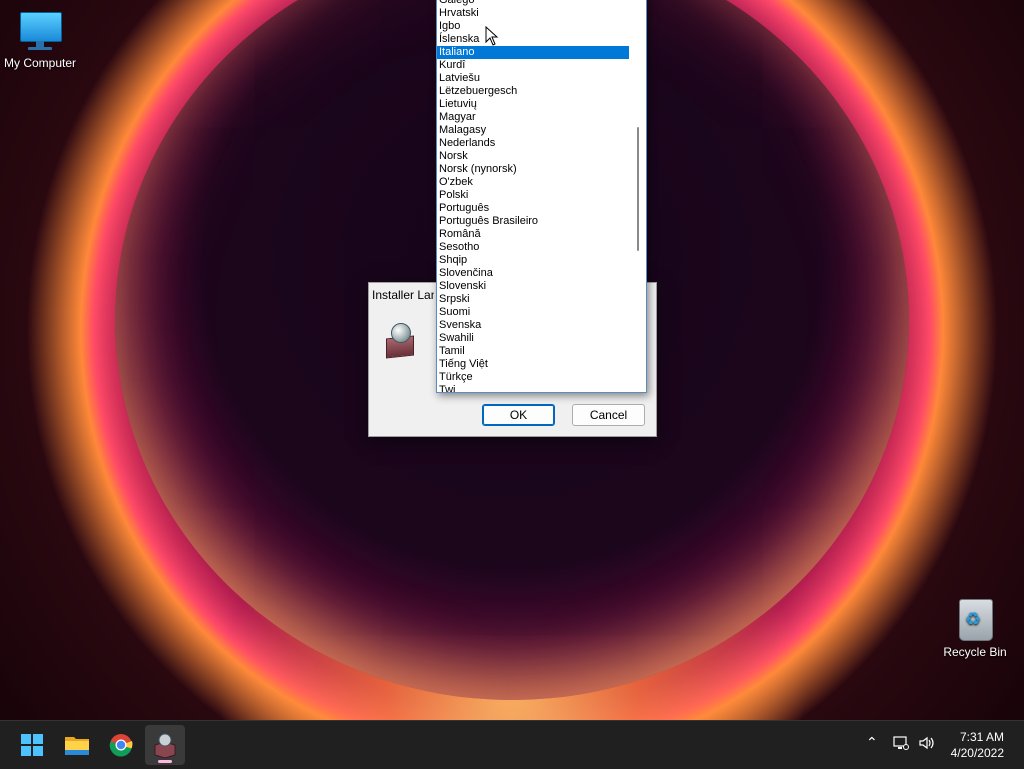 The width and height of the screenshot is (1024, 769). I want to click on taskbar: ⌃ 7:31 AM 4/20/2022, so click(512, 744).